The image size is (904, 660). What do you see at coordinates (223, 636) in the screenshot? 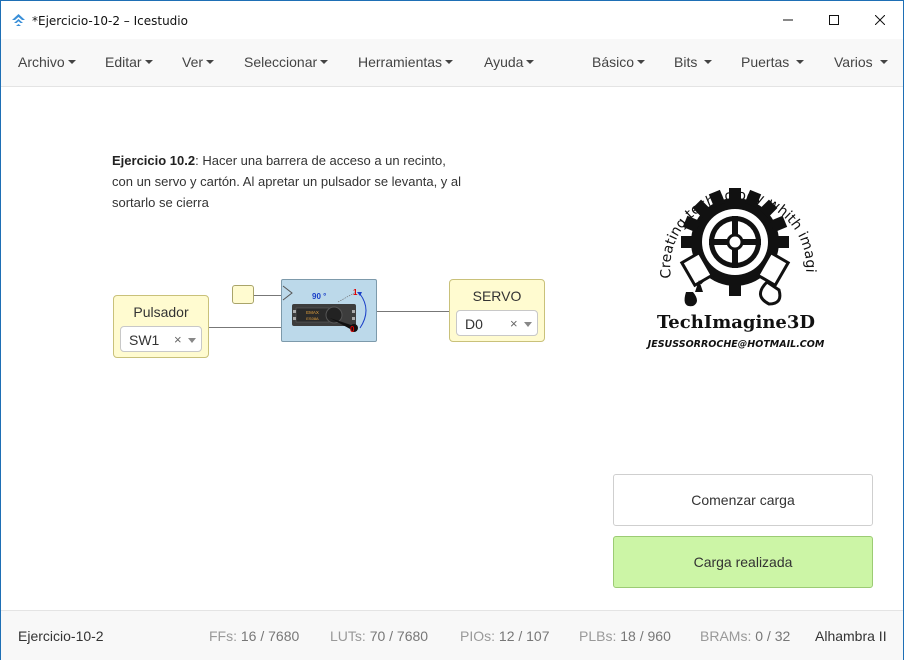
I see `stat-label: FFs:` at bounding box center [223, 636].